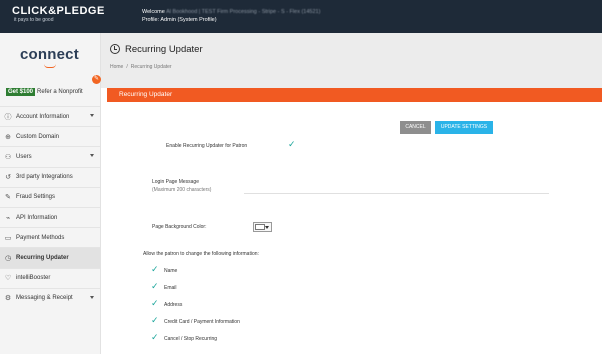 The height and width of the screenshot is (354, 602). Describe the element at coordinates (191, 339) in the screenshot. I see `field-label: Cancel / Stop Recurring` at that location.